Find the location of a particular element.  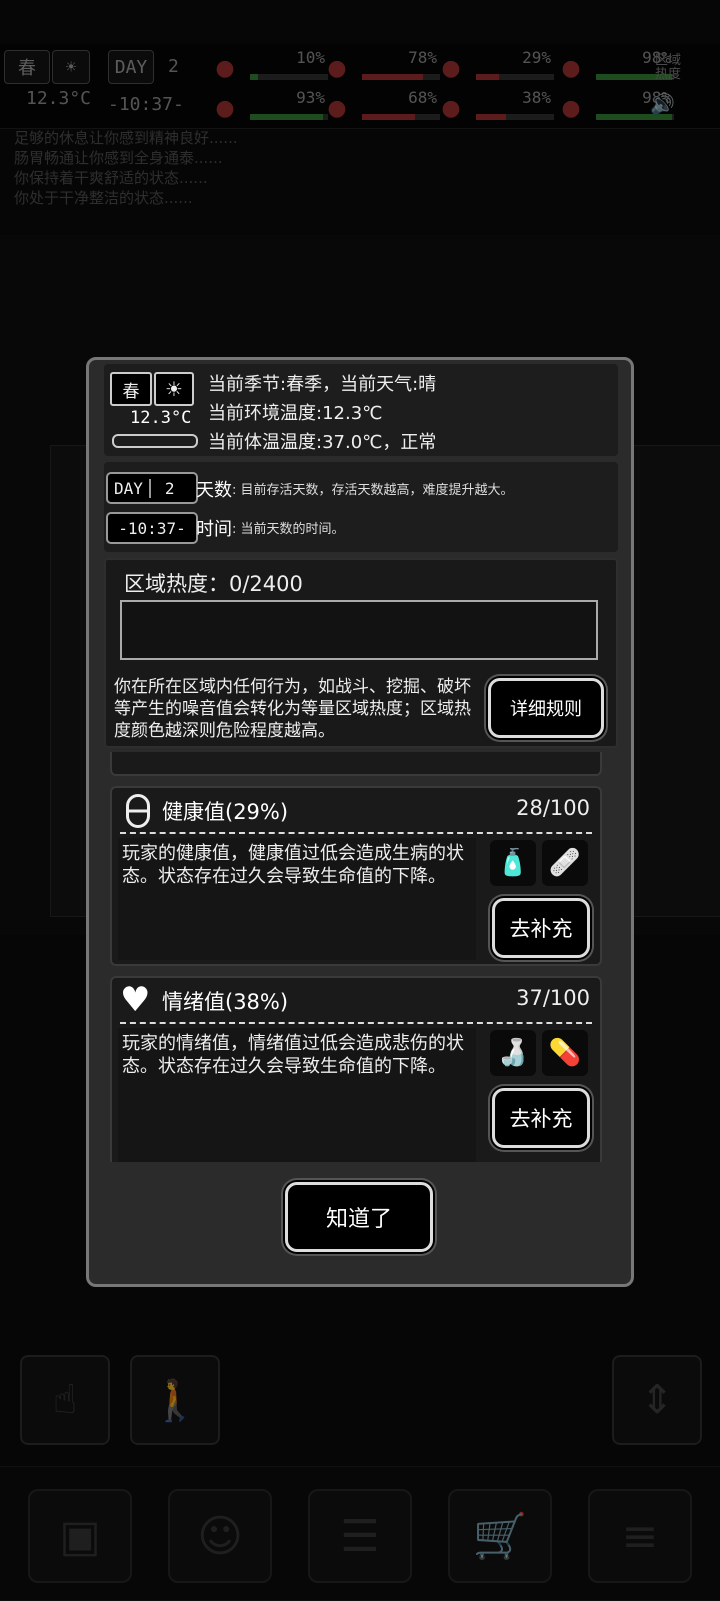

time-lcd: -10:37- is located at coordinates (152, 528).